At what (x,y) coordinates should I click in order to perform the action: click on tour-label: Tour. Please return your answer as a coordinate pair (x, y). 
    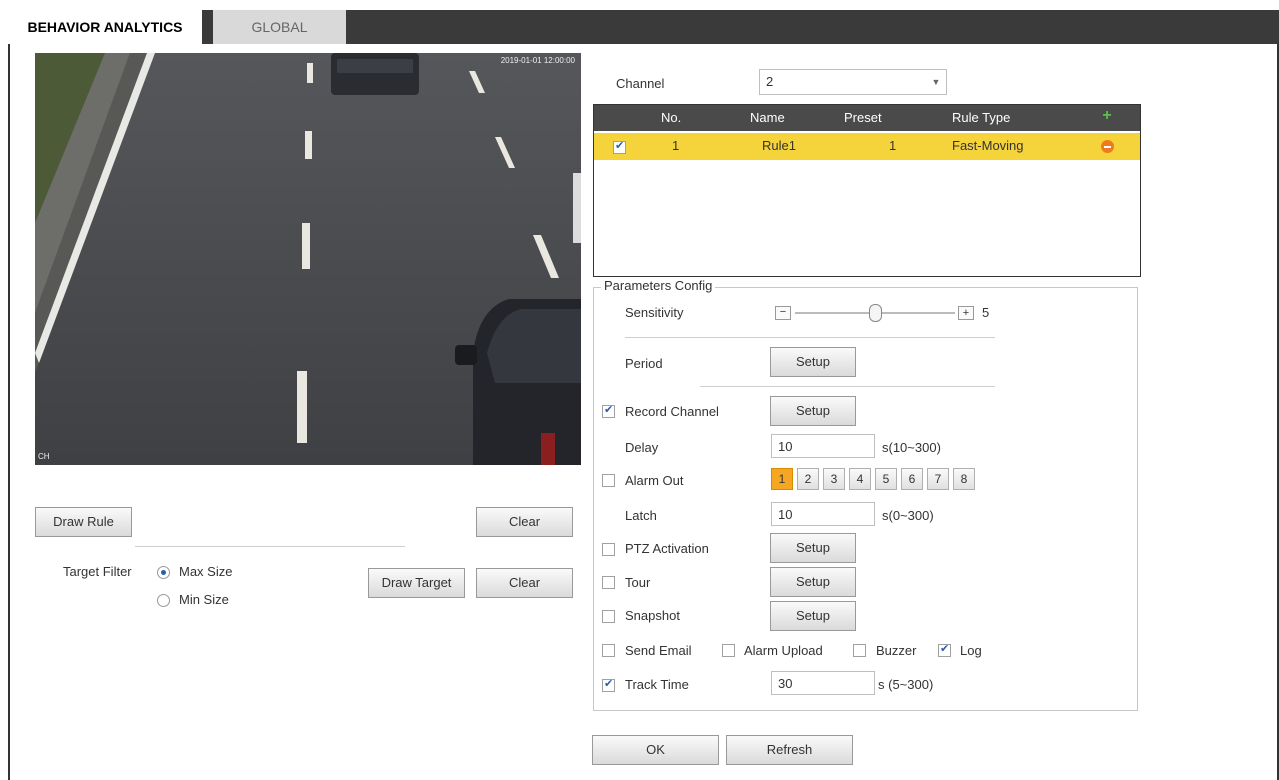
    Looking at the image, I should click on (638, 582).